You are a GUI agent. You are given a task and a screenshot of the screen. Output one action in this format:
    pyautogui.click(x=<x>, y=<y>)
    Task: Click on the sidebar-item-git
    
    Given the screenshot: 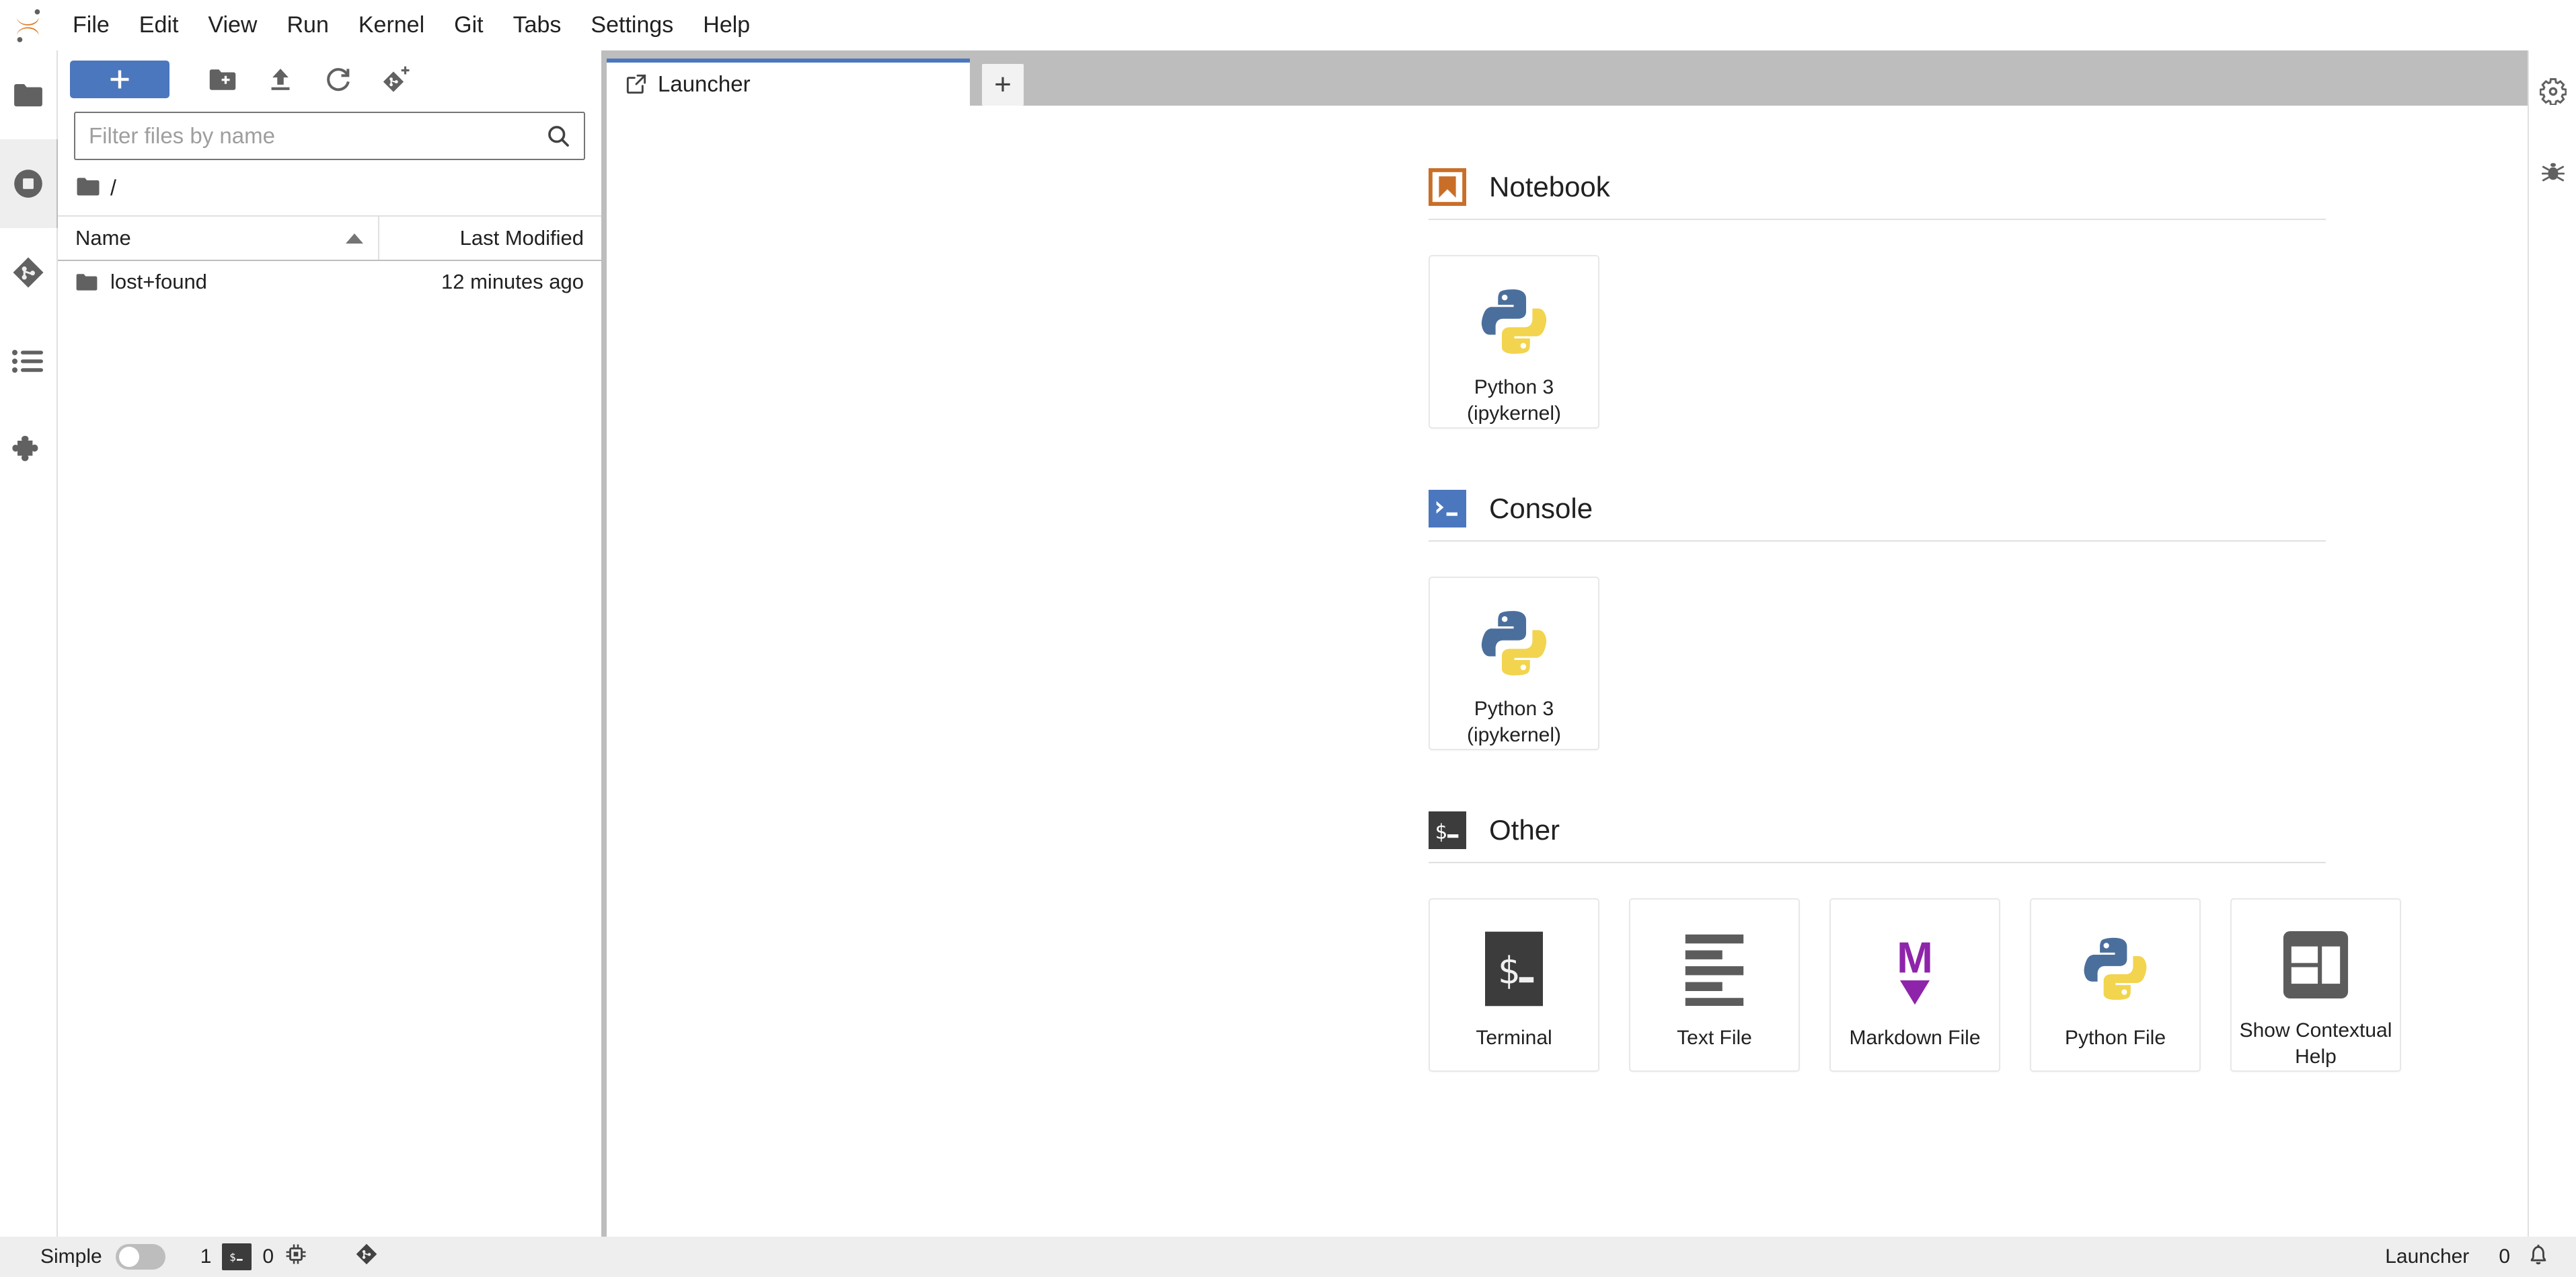 What is the action you would take?
    pyautogui.click(x=29, y=272)
    